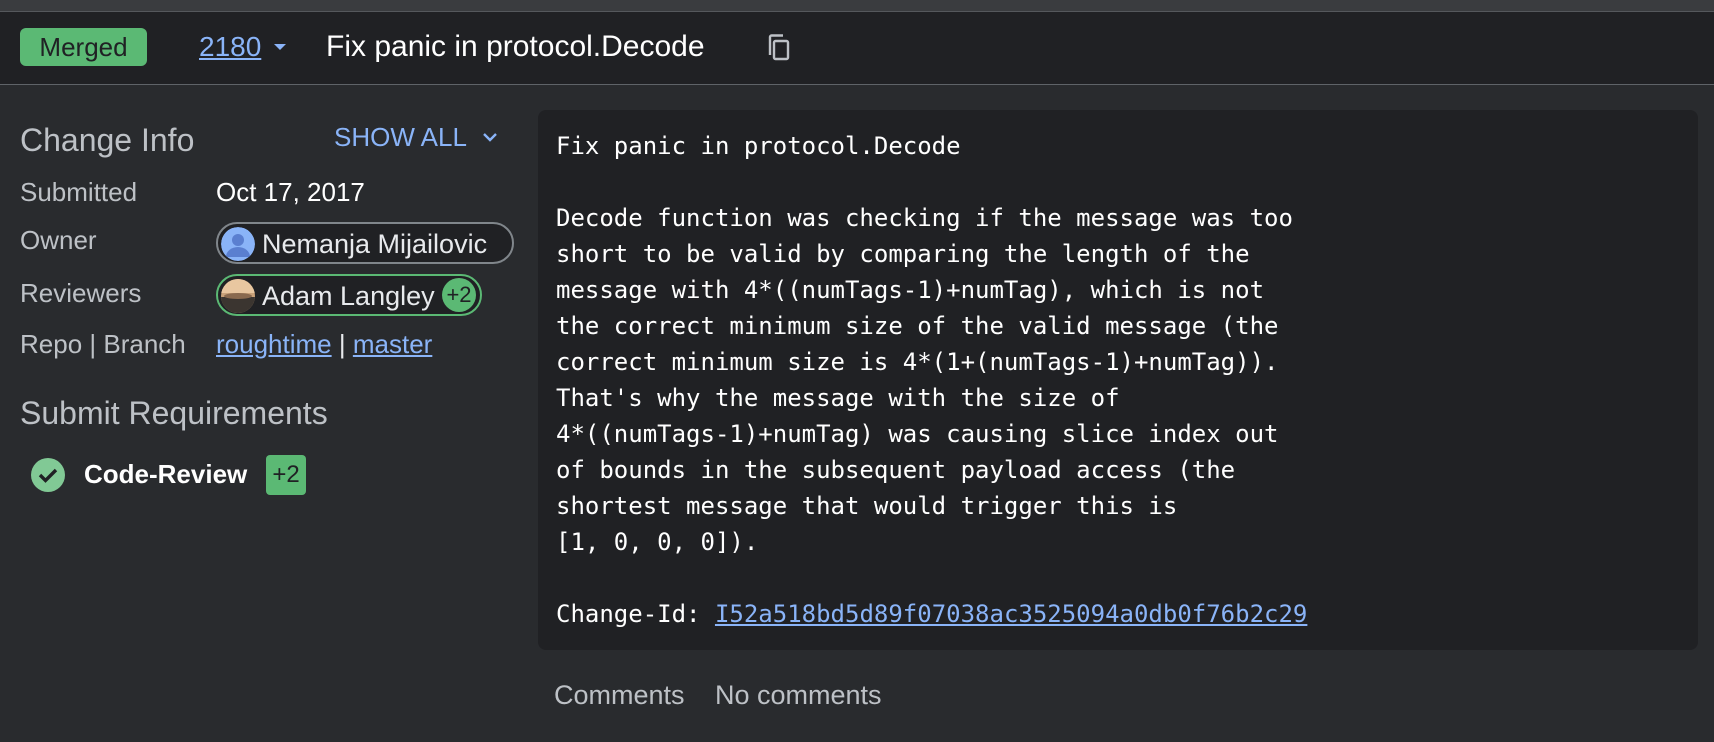 This screenshot has width=1714, height=742. I want to click on owner-name: Nemanja Mijailovic, so click(375, 244).